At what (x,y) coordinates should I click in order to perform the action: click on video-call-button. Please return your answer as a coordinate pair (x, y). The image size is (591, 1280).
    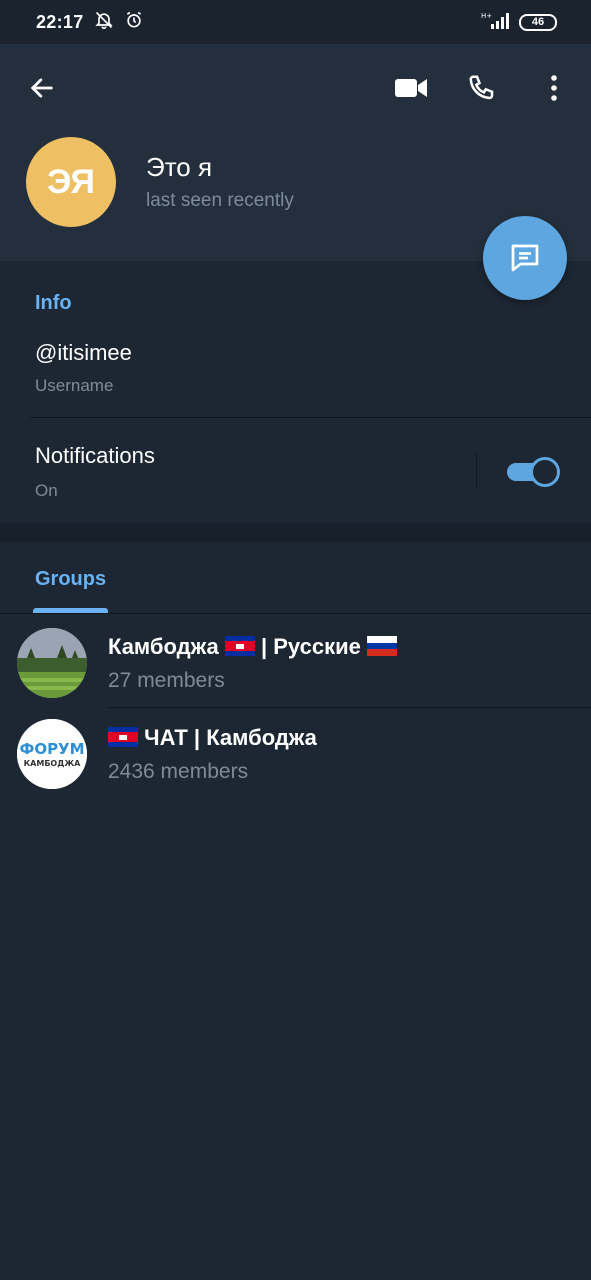
    Looking at the image, I should click on (411, 88).